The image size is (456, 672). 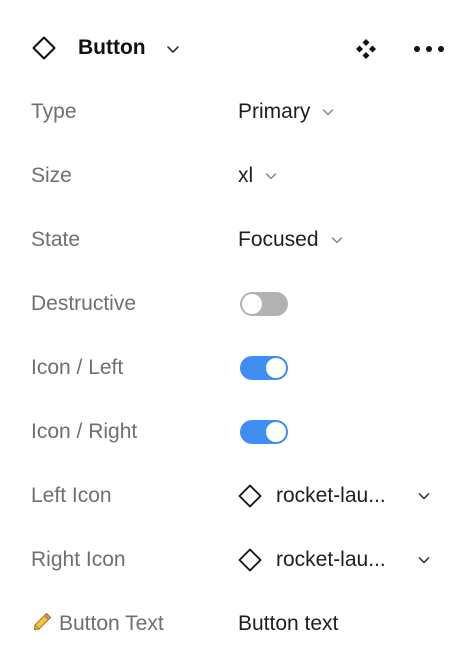 I want to click on destructive-toggle, so click(x=264, y=304).